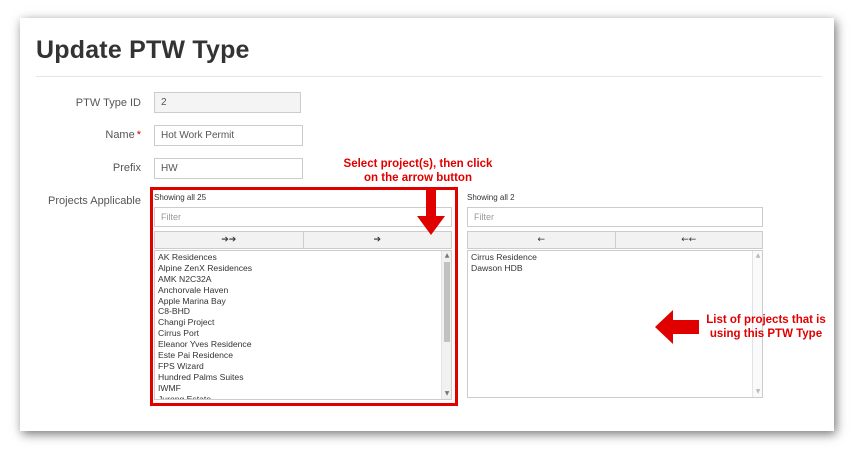 The image size is (854, 451). I want to click on remove-selected-button: ←, so click(541, 240).